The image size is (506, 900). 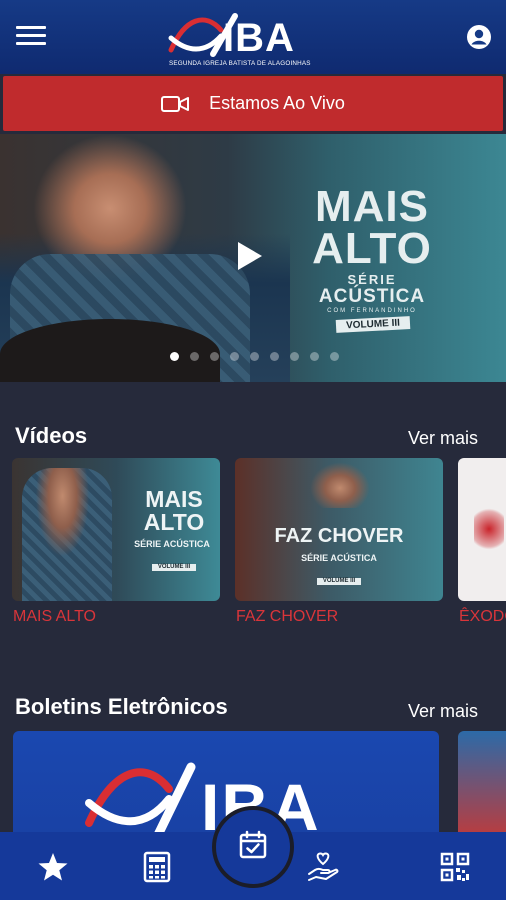 What do you see at coordinates (157, 867) in the screenshot?
I see `calculator-icon` at bounding box center [157, 867].